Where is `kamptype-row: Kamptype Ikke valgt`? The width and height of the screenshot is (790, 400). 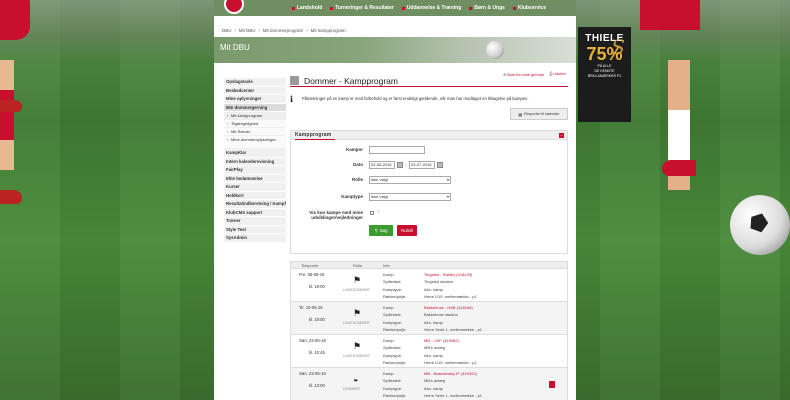
kamptype-row: Kamptype Ikke valgt is located at coordinates (430, 197).